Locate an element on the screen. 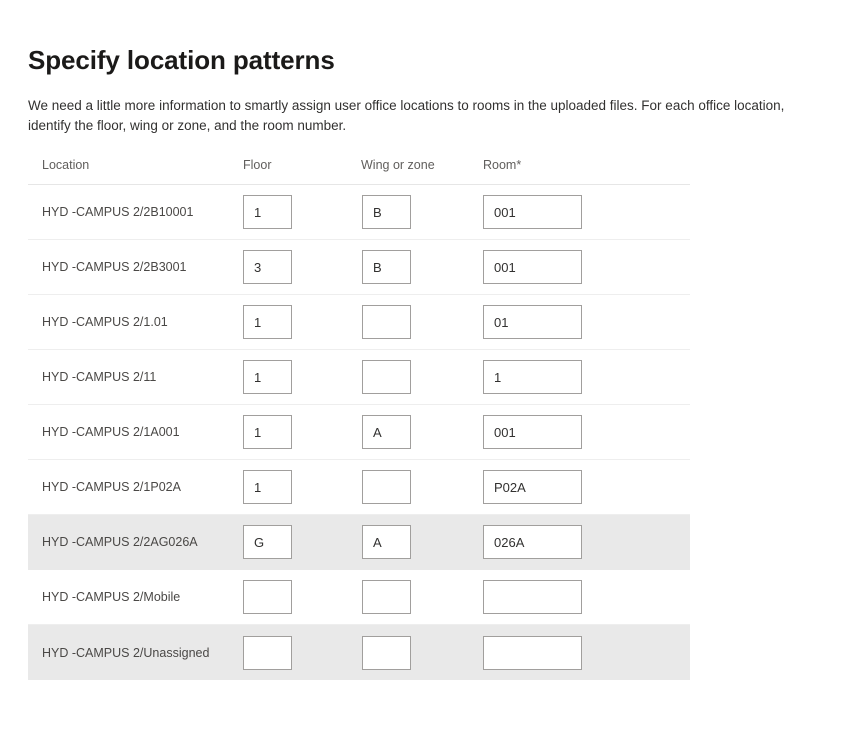 The height and width of the screenshot is (733, 845). column-header-location: Location is located at coordinates (66, 165).